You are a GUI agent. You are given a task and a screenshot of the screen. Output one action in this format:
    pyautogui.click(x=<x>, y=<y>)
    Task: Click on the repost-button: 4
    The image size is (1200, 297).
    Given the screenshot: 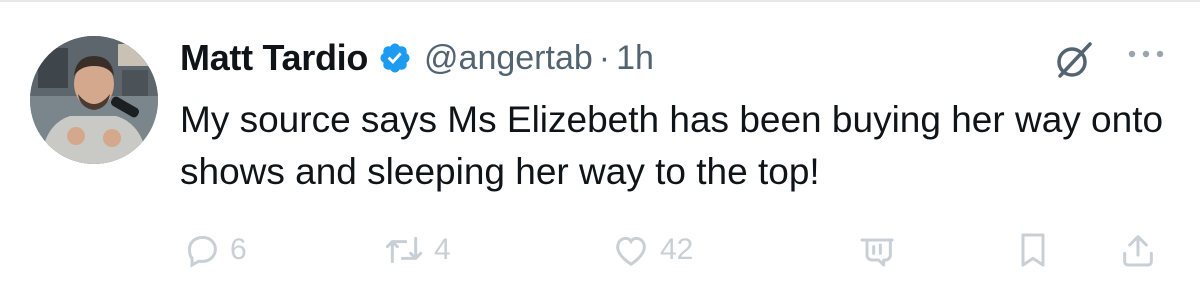 What is the action you would take?
    pyautogui.click(x=416, y=250)
    